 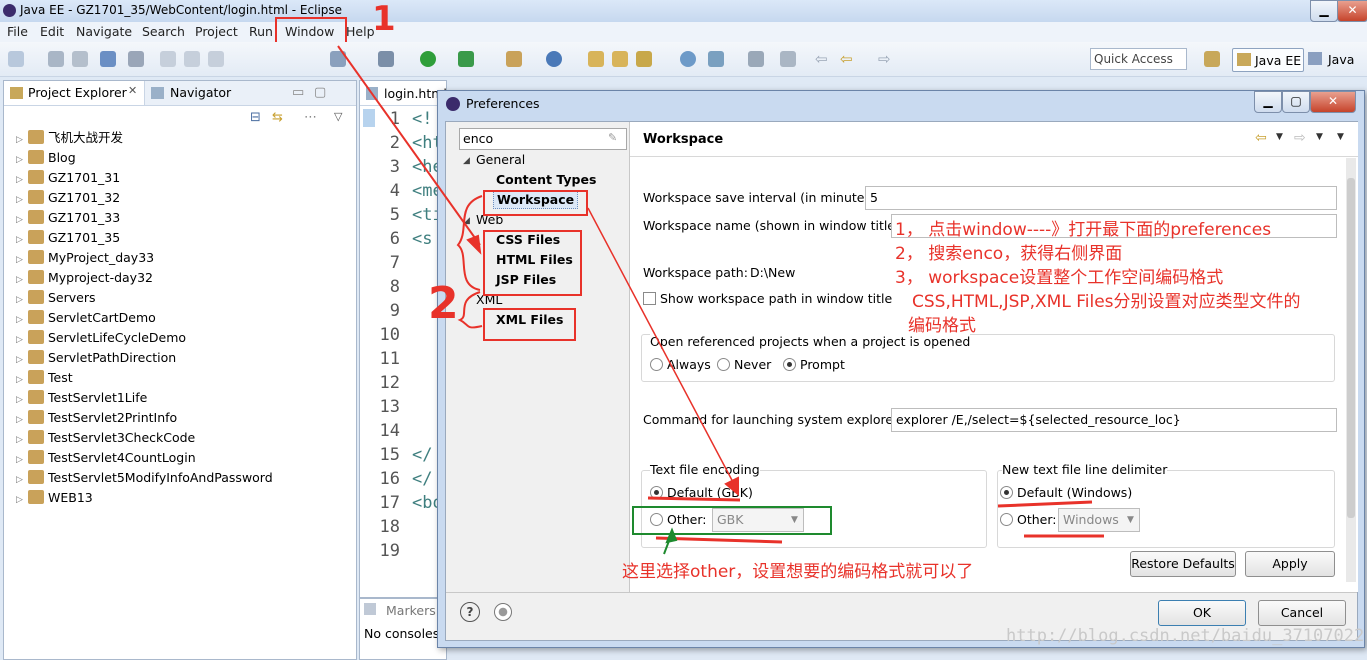 What do you see at coordinates (1045, 504) in the screenshot?
I see `underline-default-windows` at bounding box center [1045, 504].